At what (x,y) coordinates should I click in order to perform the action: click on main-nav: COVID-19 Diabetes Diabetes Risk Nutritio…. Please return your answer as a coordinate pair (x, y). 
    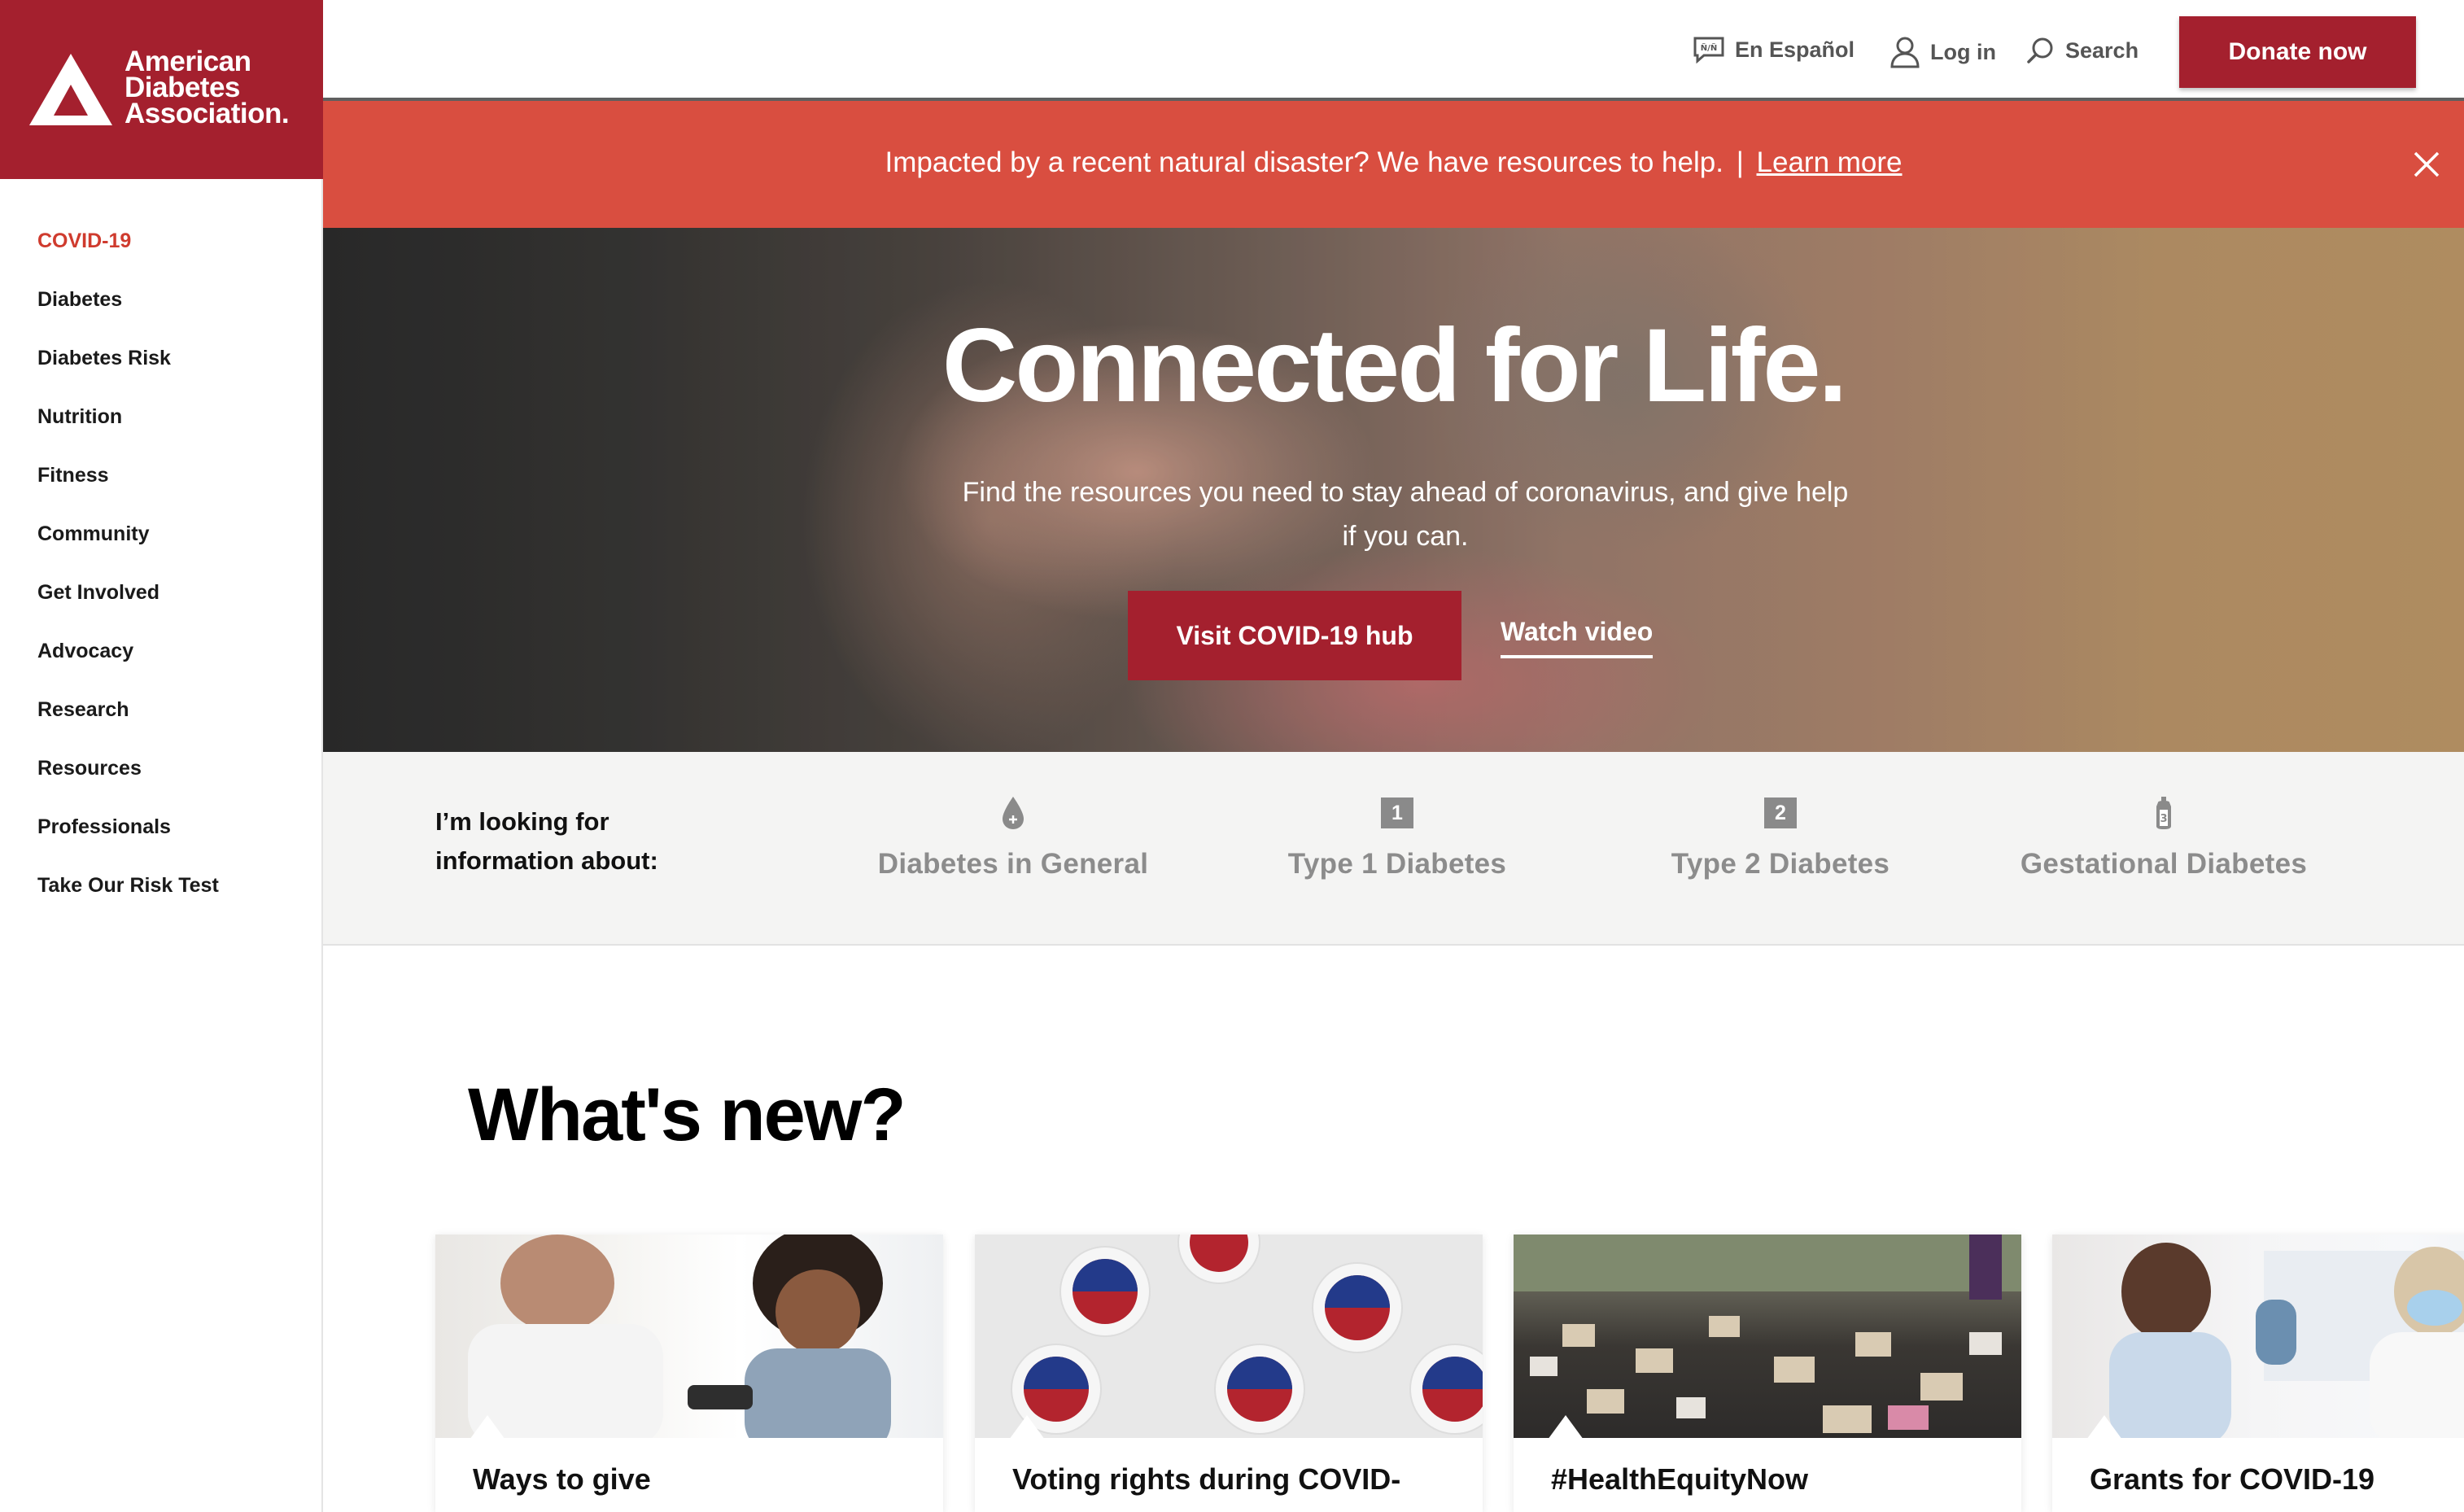
    Looking at the image, I should click on (160, 547).